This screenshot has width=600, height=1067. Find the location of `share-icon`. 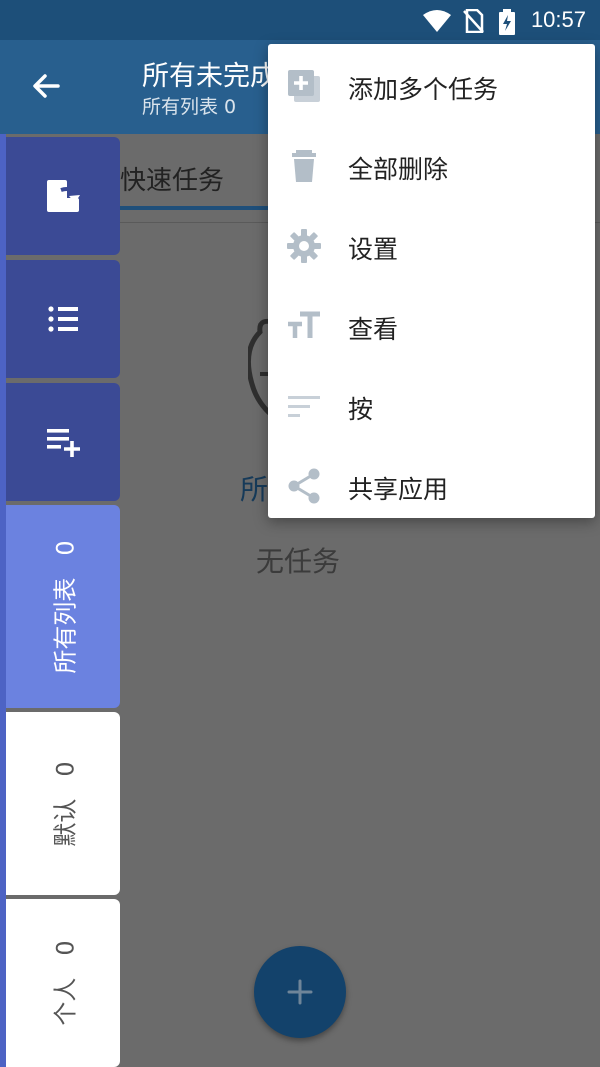

share-icon is located at coordinates (304, 486).